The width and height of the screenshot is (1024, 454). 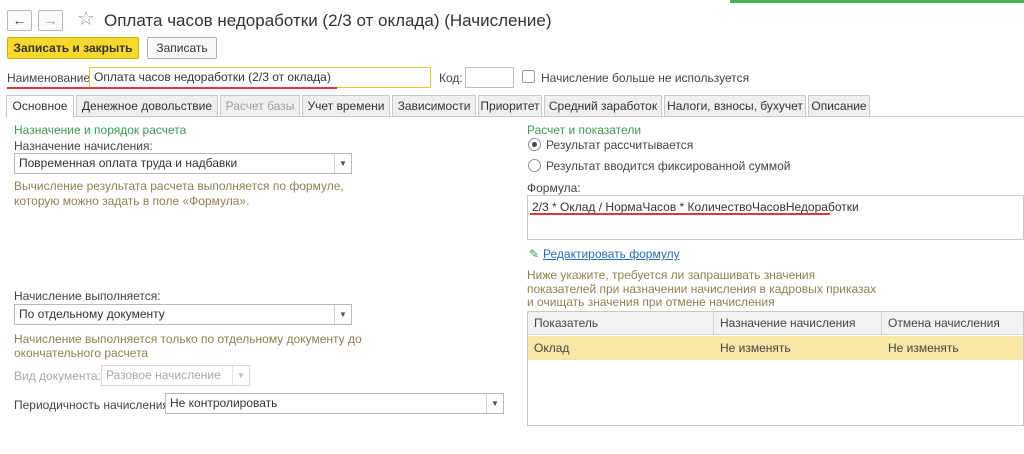 What do you see at coordinates (785, 323) in the screenshot?
I see `column-header-assignment: Назначение начисления` at bounding box center [785, 323].